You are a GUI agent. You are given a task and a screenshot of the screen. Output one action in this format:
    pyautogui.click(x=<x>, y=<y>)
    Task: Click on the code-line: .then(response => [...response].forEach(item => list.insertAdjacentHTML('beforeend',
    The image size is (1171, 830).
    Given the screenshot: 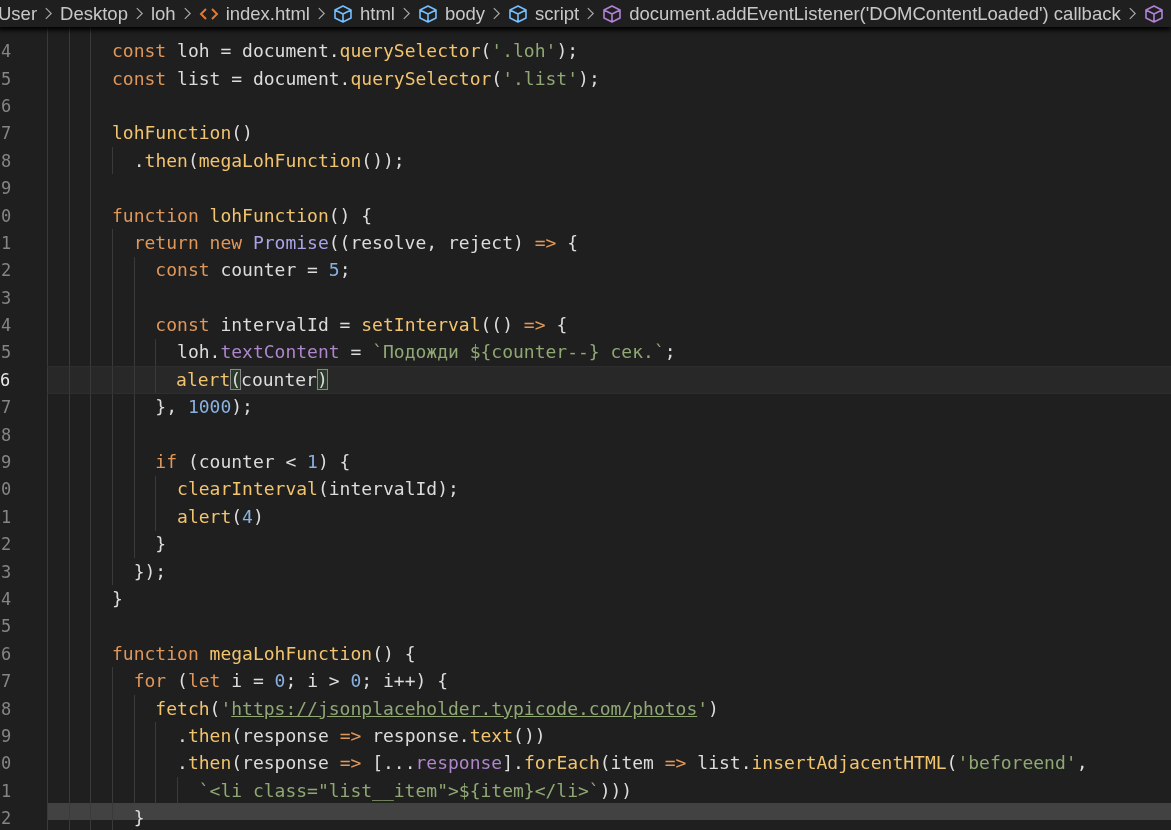 What is the action you would take?
    pyautogui.click(x=632, y=763)
    